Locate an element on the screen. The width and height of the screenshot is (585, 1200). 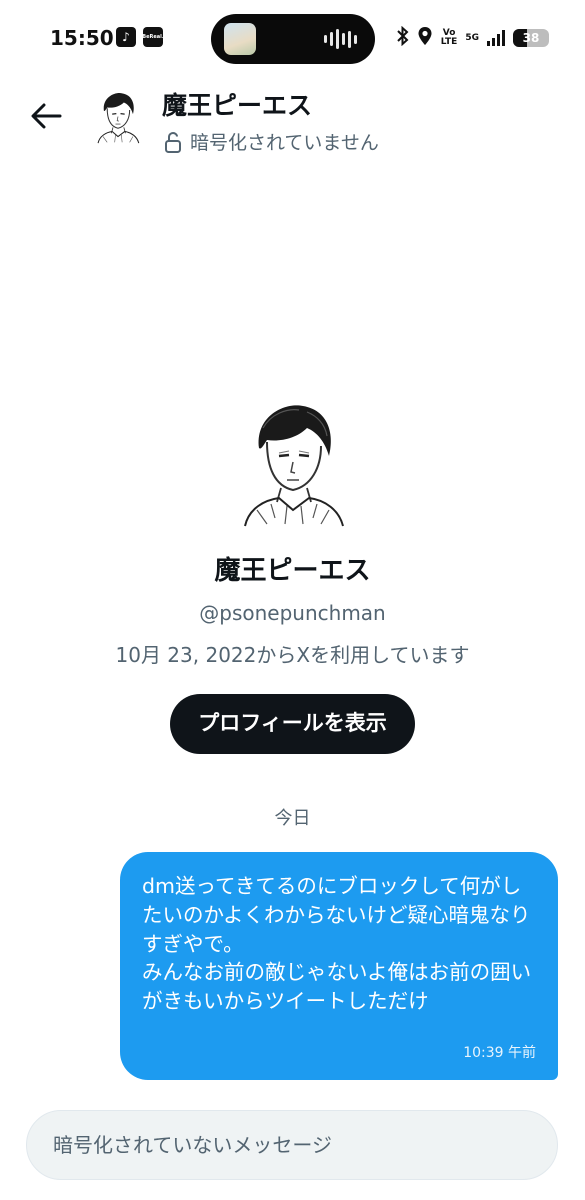
message-input is located at coordinates (293, 1145).